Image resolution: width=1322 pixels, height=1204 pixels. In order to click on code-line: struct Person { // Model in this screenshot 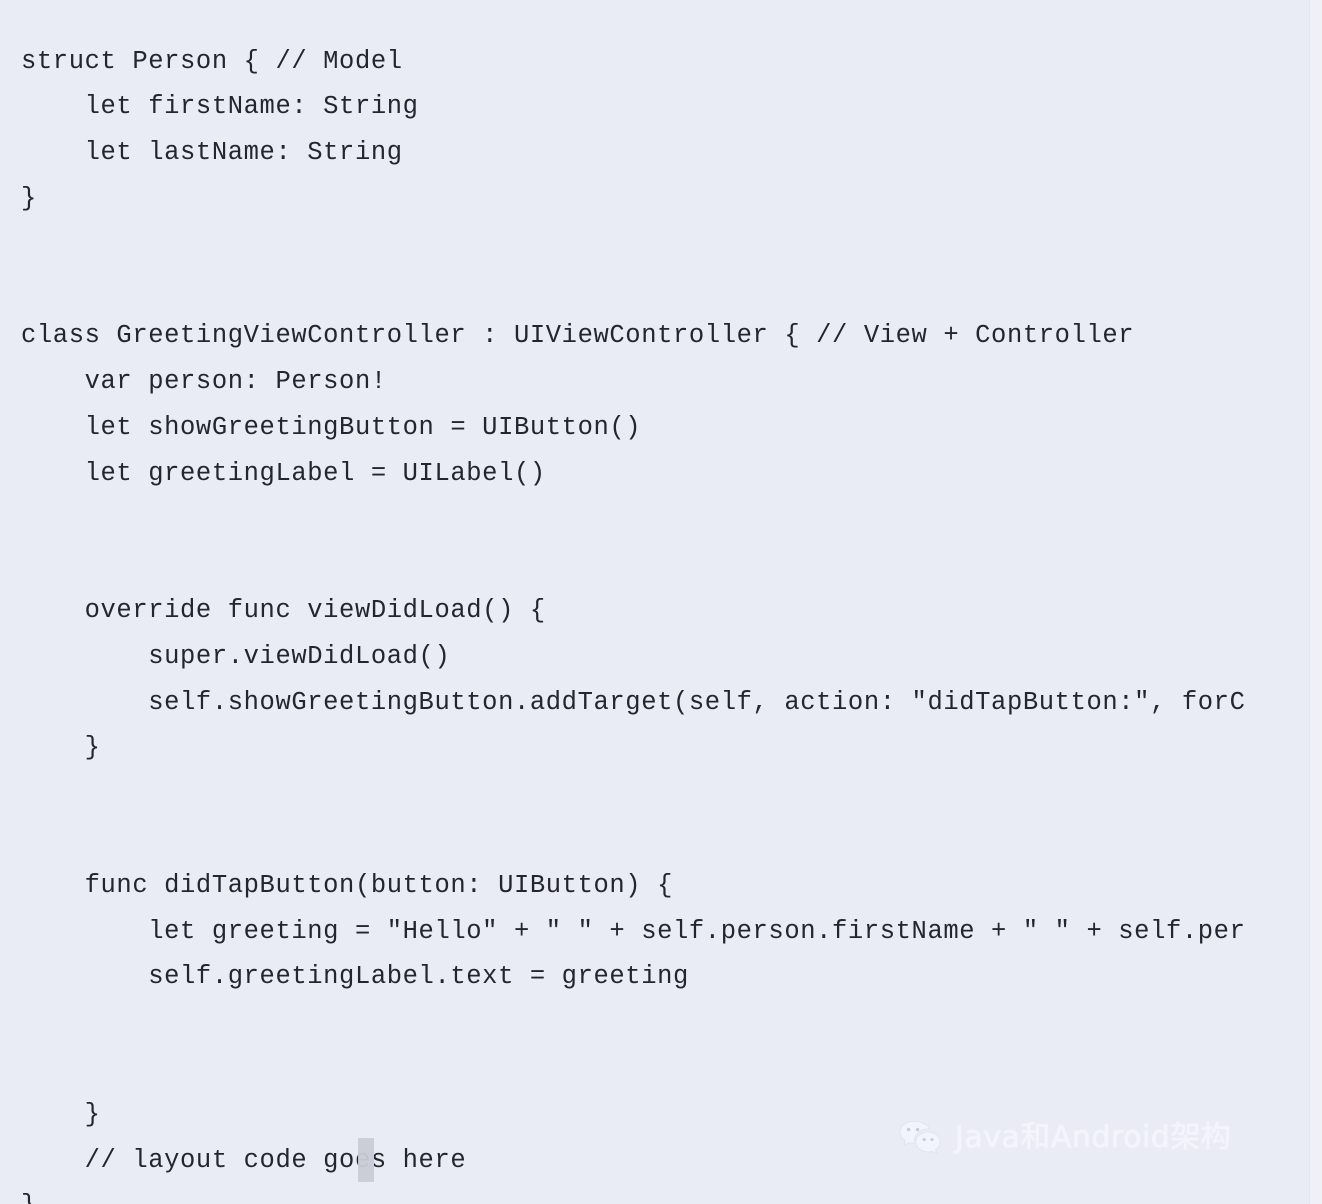, I will do `click(212, 61)`.